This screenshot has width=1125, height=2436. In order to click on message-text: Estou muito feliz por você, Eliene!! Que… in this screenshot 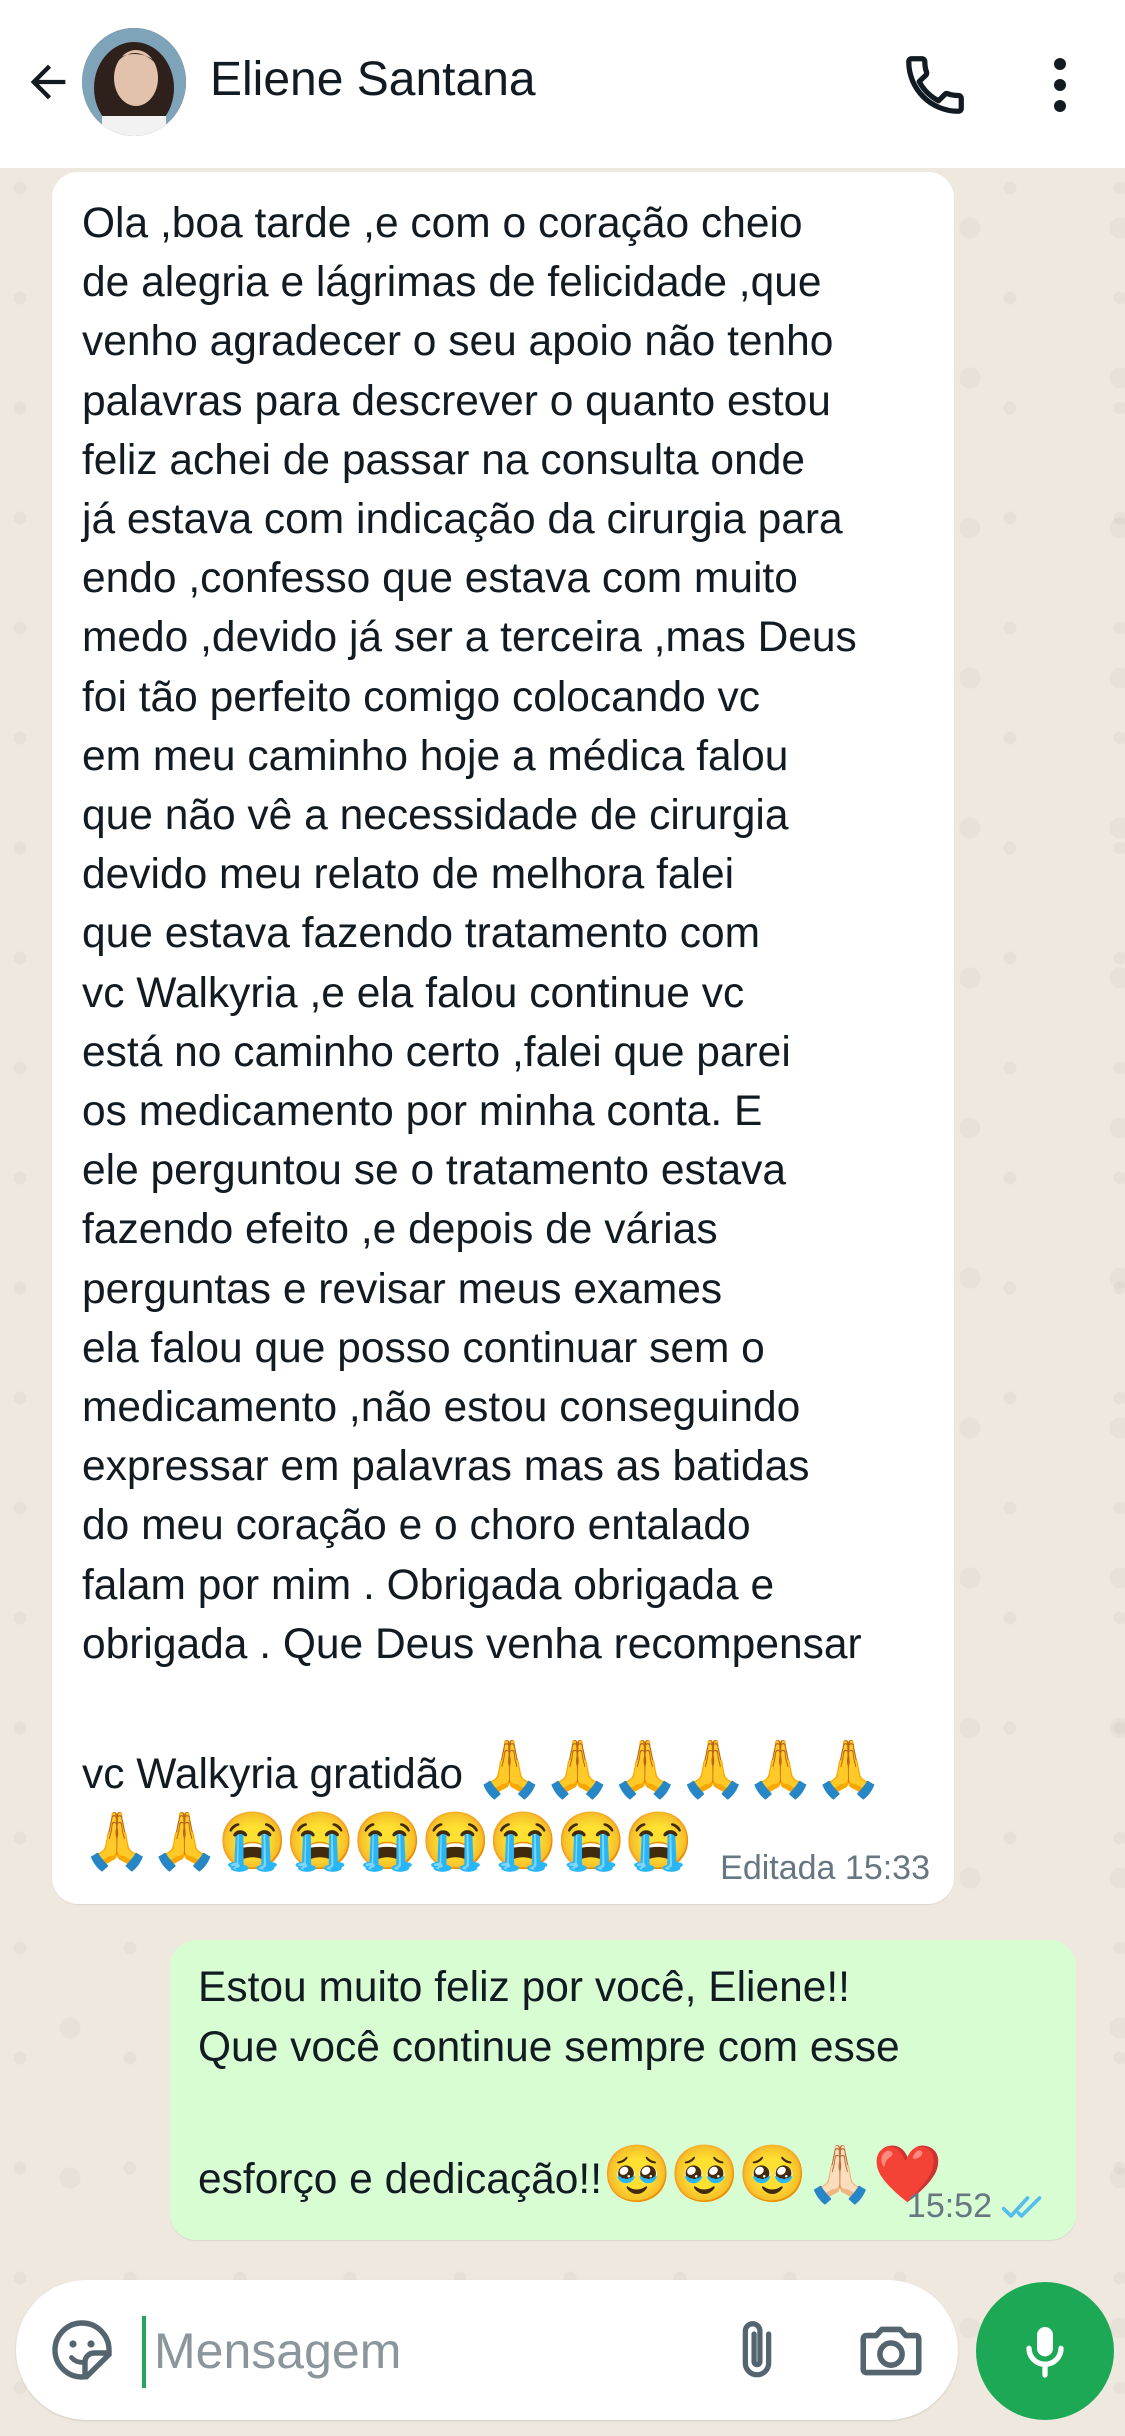, I will do `click(549, 2017)`.